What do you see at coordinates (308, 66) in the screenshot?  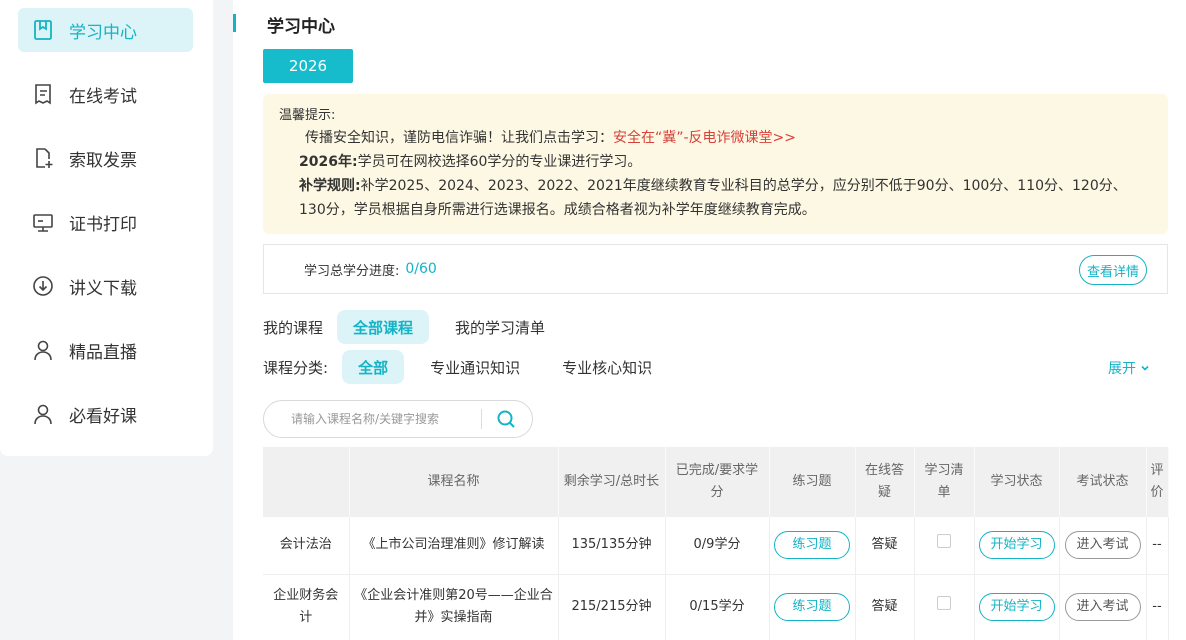 I see `tab-year: 2026` at bounding box center [308, 66].